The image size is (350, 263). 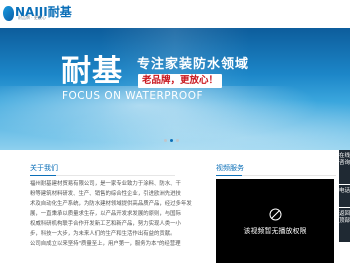 What do you see at coordinates (193, 64) in the screenshot?
I see `banner-subtitle: 专注家装防水领域` at bounding box center [193, 64].